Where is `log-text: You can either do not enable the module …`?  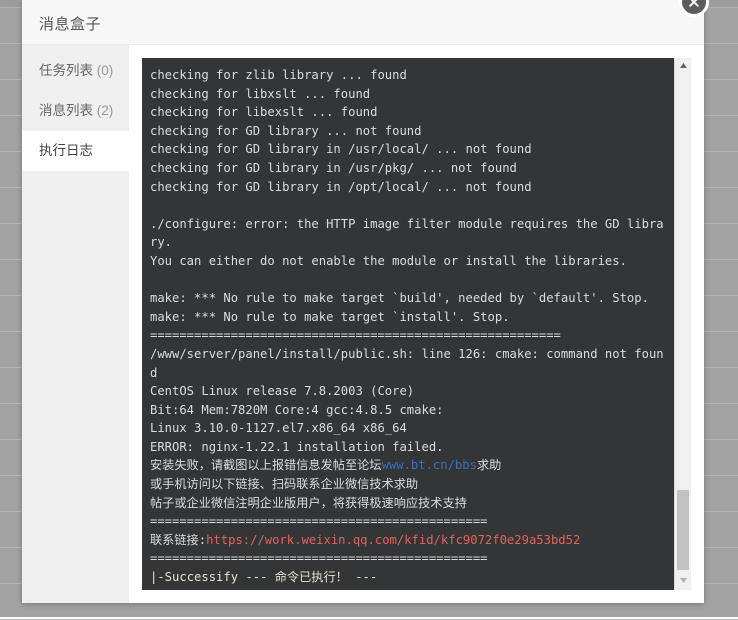
log-text: You can either do not enable the module … is located at coordinates (388, 260).